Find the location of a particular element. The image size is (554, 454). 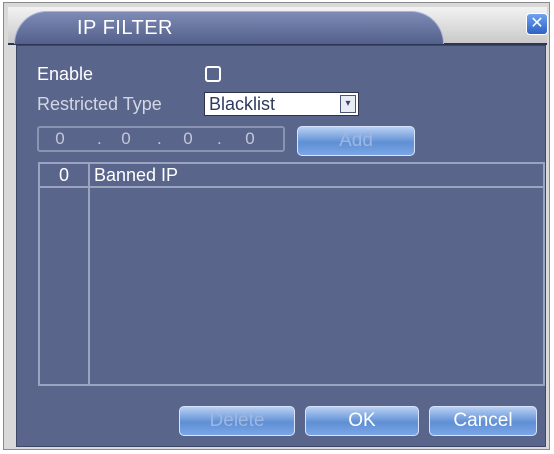

ip-octet-2: 0 is located at coordinates (126, 139).